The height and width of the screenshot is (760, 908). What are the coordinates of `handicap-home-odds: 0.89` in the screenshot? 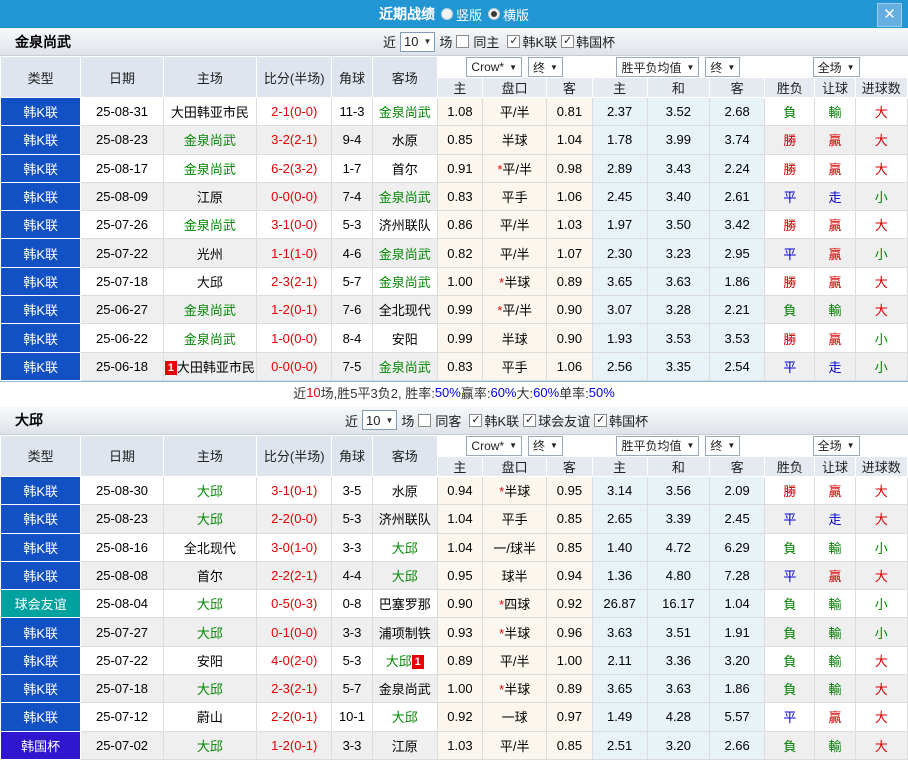 It's located at (460, 660).